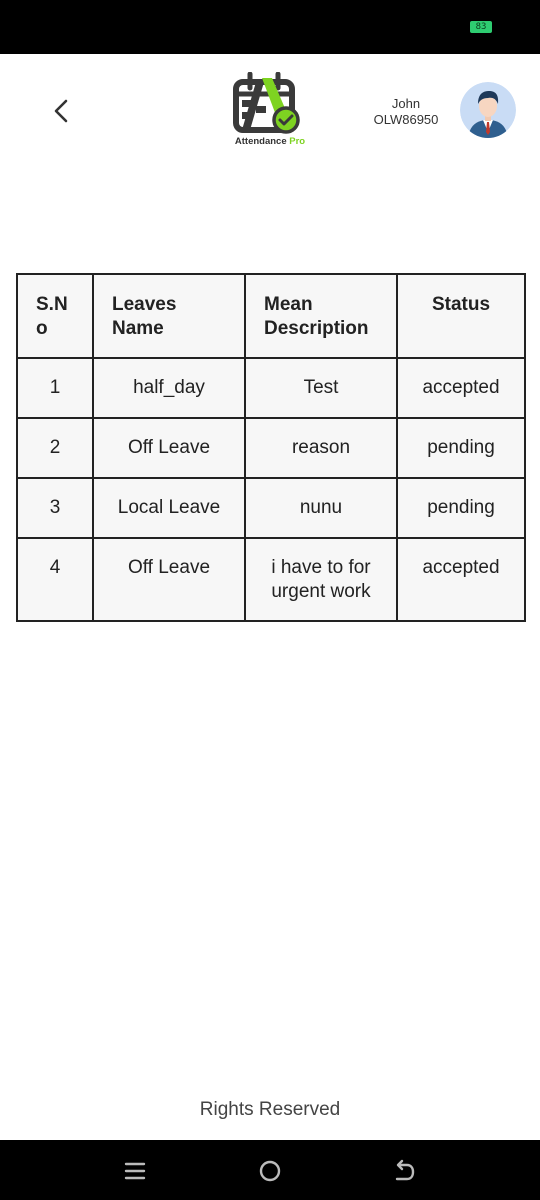 Image resolution: width=540 pixels, height=1200 pixels. What do you see at coordinates (321, 448) in the screenshot?
I see `cell-description: reason` at bounding box center [321, 448].